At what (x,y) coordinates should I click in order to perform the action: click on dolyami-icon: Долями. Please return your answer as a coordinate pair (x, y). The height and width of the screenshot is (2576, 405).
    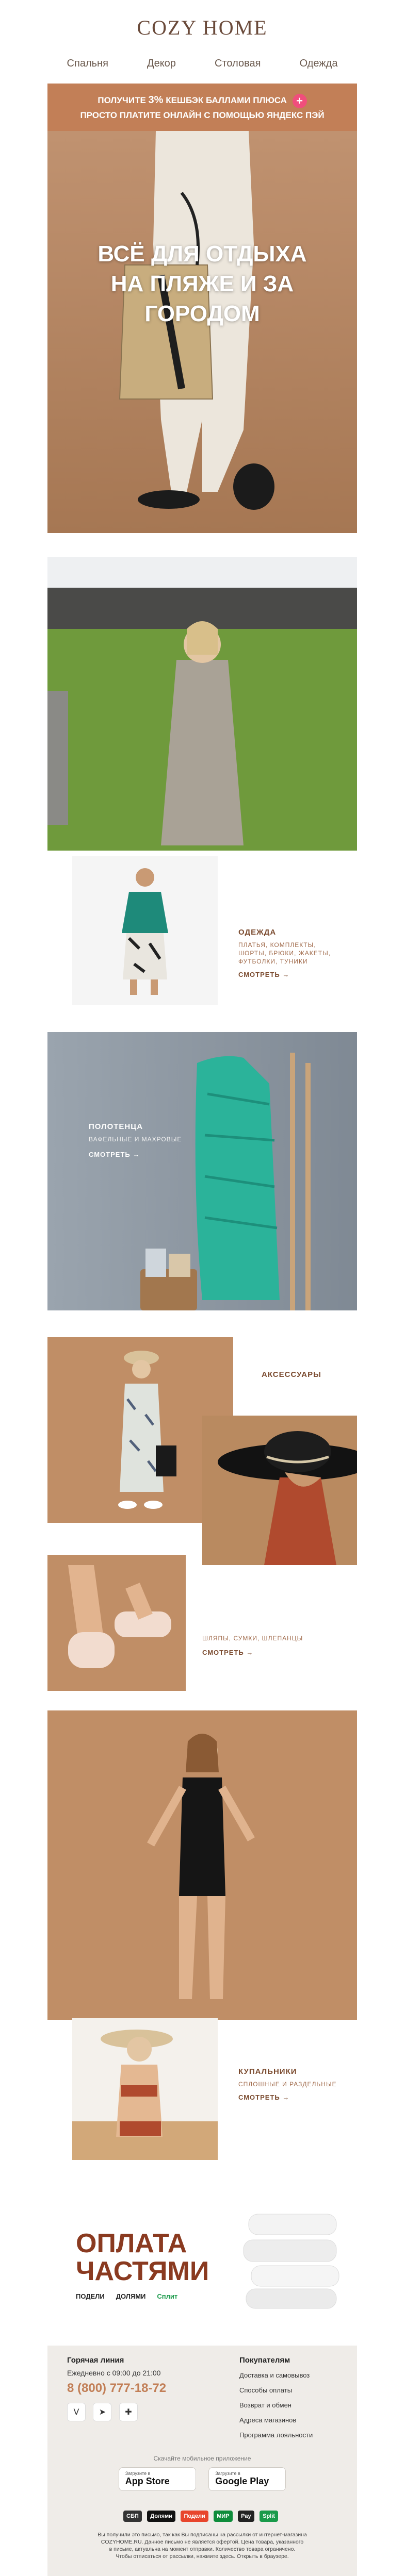
    Looking at the image, I should click on (161, 2516).